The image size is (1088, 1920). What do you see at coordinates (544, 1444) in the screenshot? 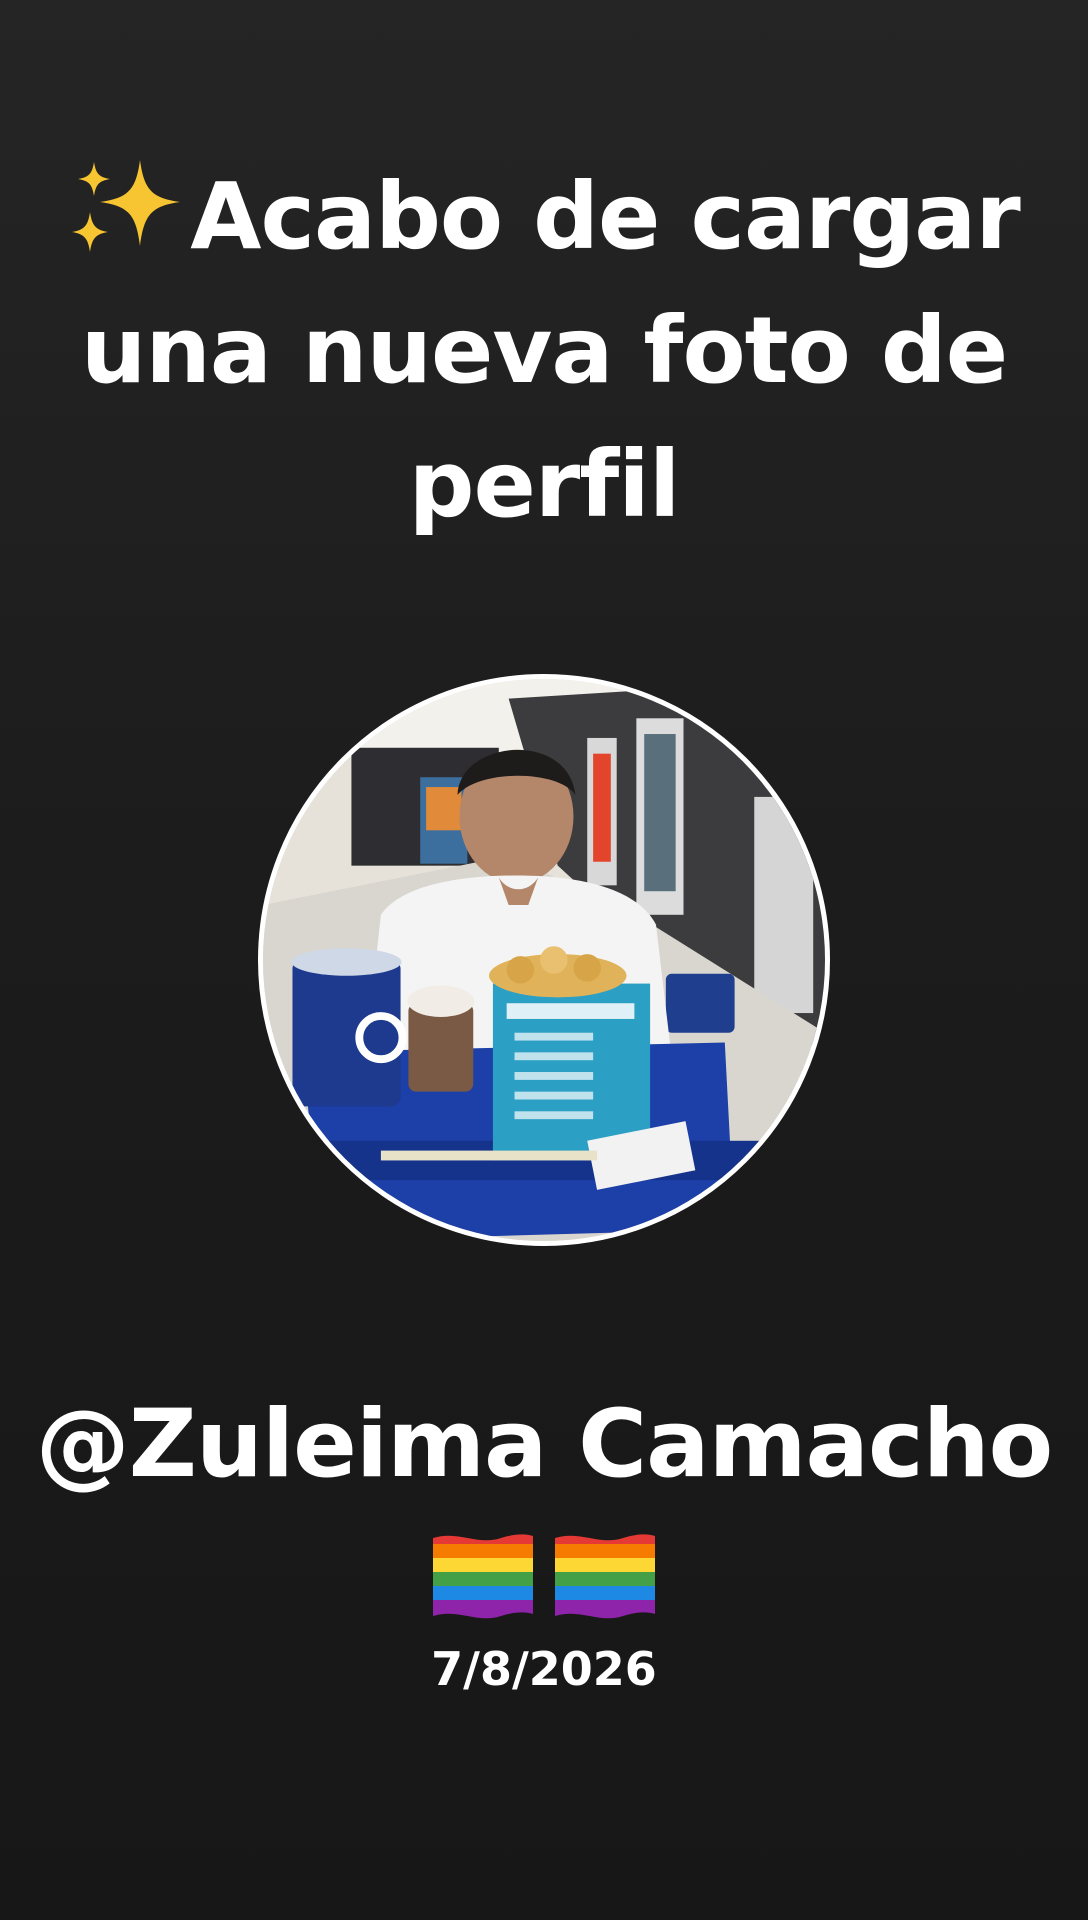
I see `username: @Zuleima Camacho` at bounding box center [544, 1444].